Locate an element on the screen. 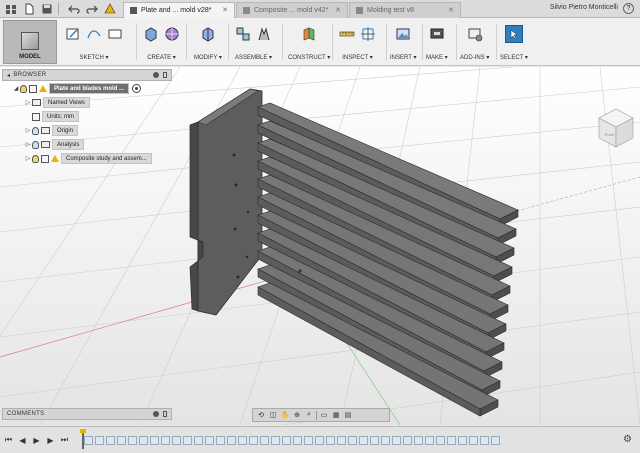 The image size is (640, 453). joint-icon is located at coordinates (264, 34).